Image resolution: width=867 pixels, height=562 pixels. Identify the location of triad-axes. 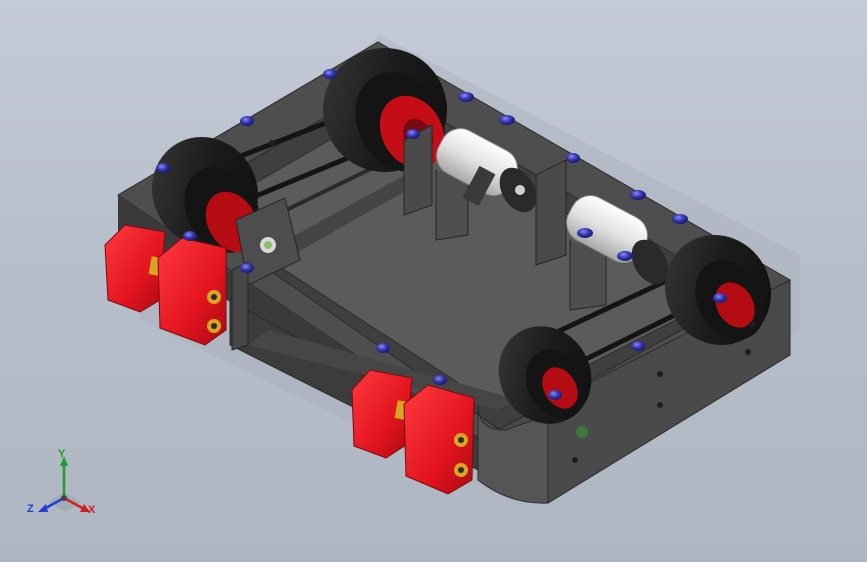
(64, 484).